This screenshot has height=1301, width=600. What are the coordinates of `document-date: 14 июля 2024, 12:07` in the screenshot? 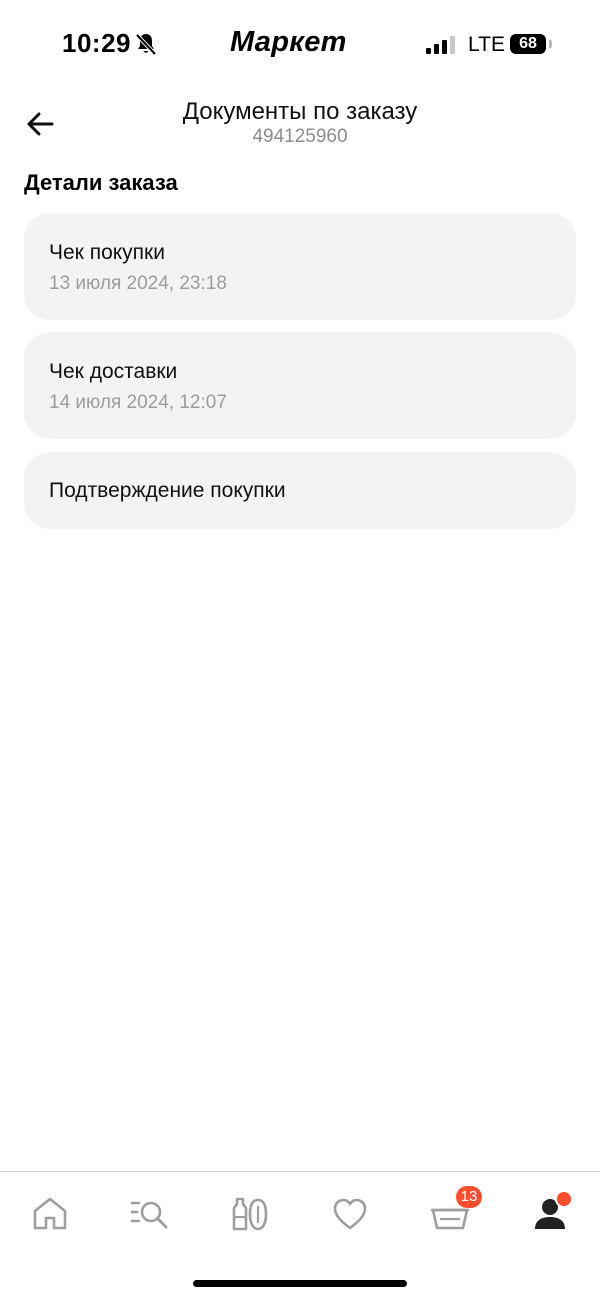 It's located at (138, 402).